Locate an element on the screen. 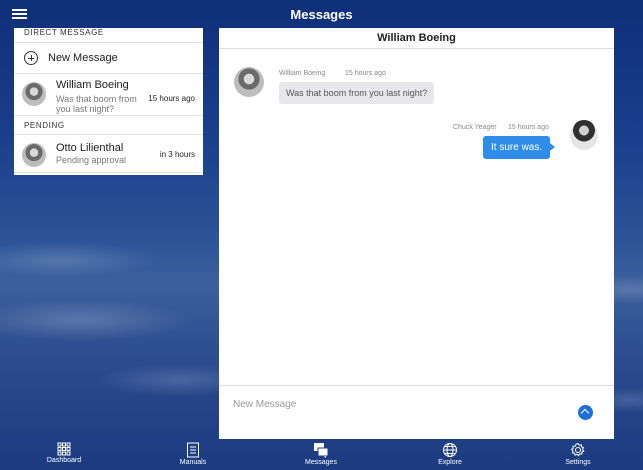 This screenshot has height=470, width=643. message-sender: Chuck Yeager is located at coordinates (475, 127).